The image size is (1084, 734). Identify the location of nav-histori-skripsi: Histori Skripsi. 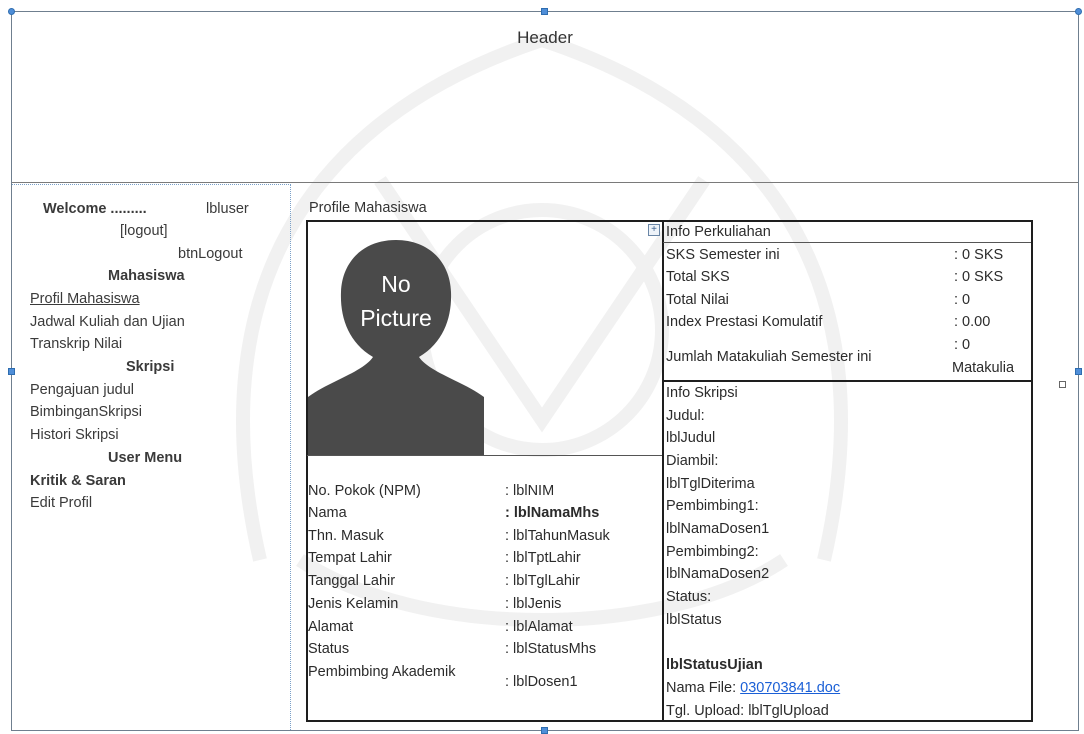
(74, 435).